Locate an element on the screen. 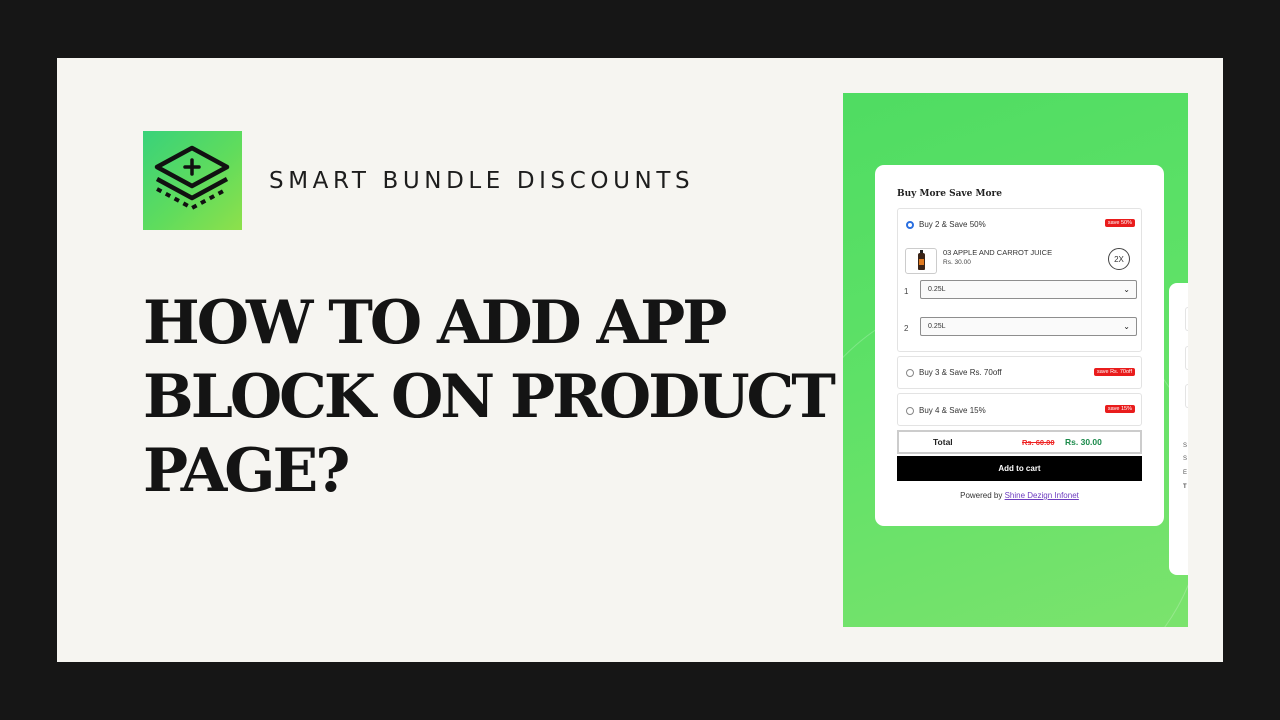 The image size is (1280, 720). discount-badge: save Rs. 70off is located at coordinates (1114, 372).